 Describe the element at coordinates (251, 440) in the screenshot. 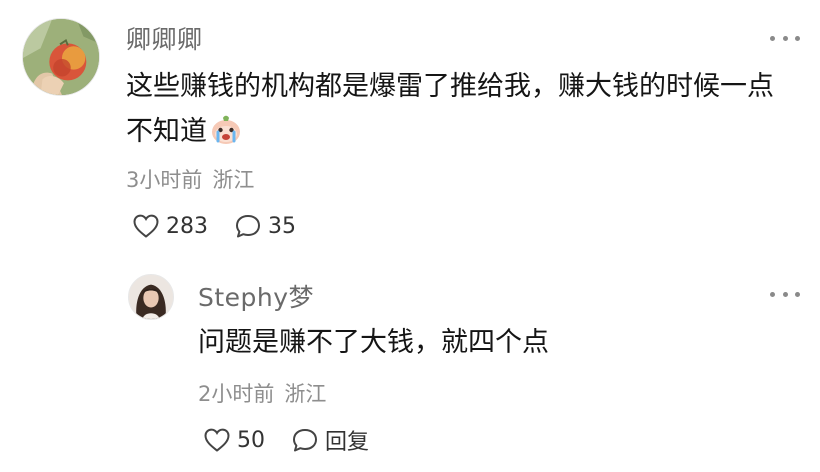

I see `like-count: 50` at that location.